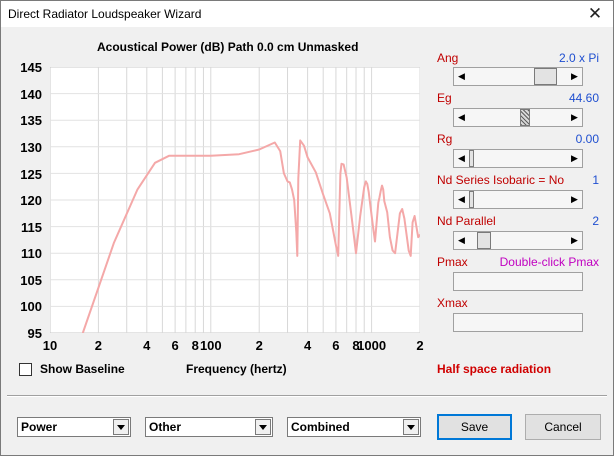  Describe the element at coordinates (518, 322) in the screenshot. I see `xmax-field` at that location.